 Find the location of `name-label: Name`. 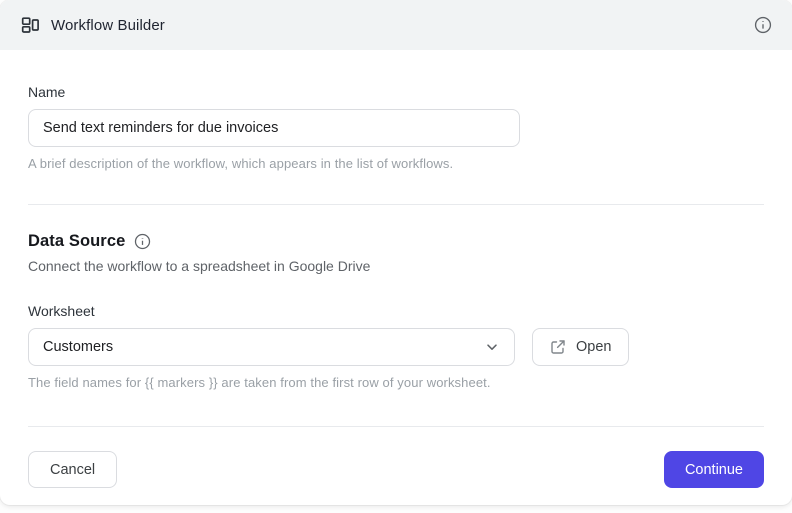

name-label: Name is located at coordinates (47, 92).